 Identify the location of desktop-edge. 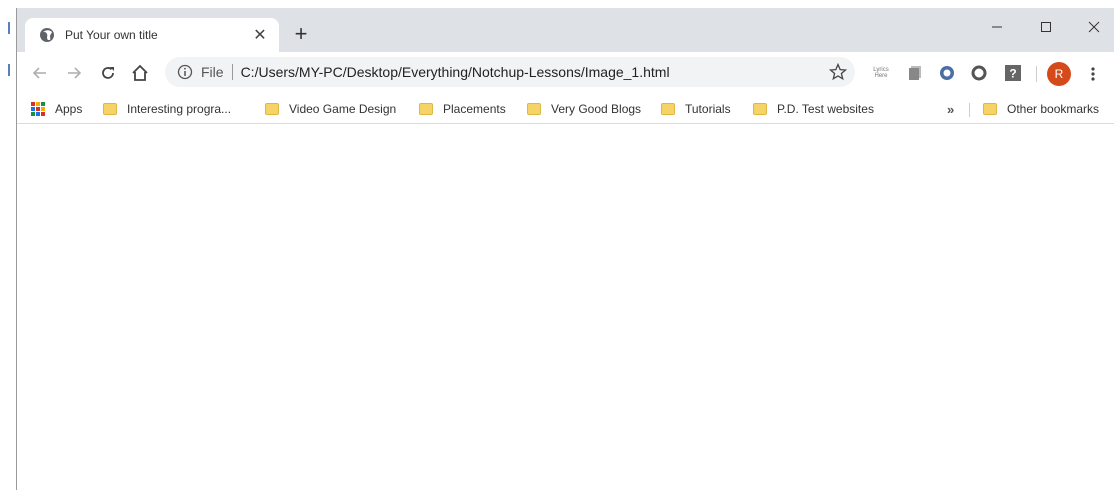
(8, 245).